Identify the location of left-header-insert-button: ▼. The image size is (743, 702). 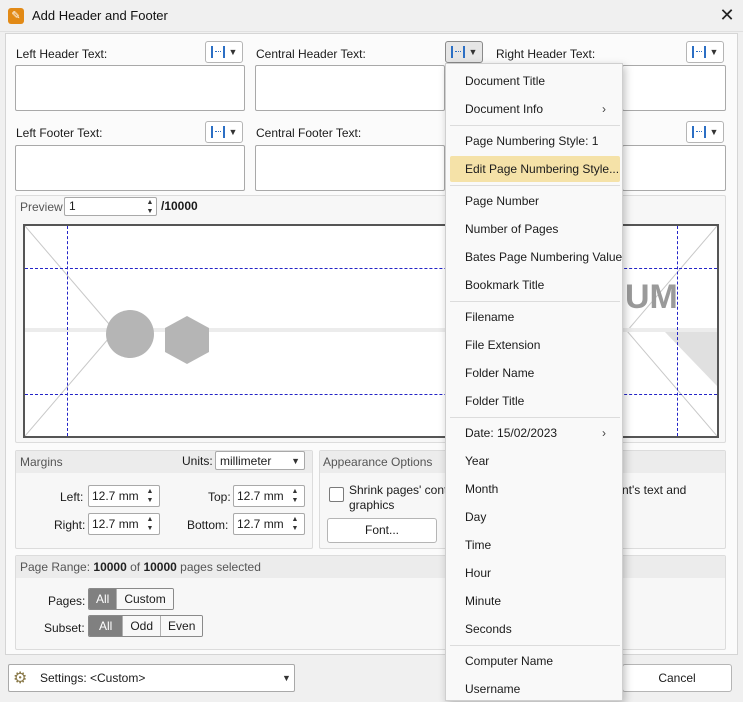
(224, 52).